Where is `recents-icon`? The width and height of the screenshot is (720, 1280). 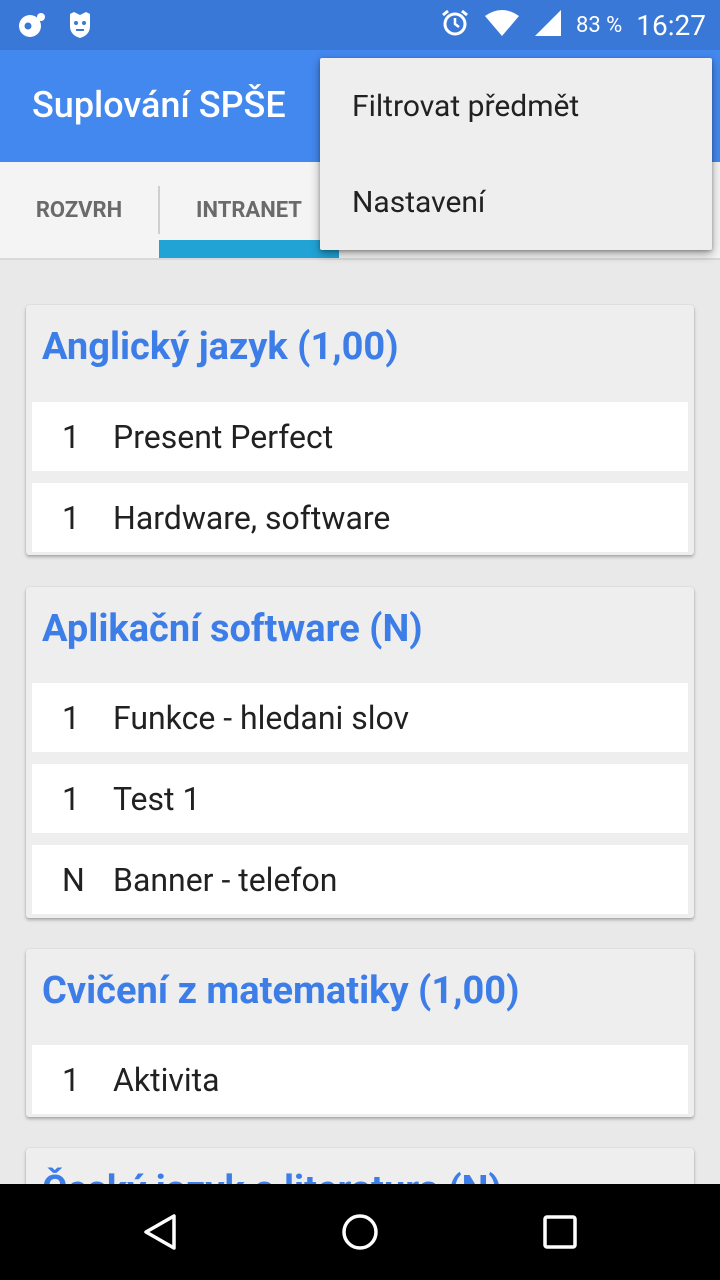
recents-icon is located at coordinates (560, 1234).